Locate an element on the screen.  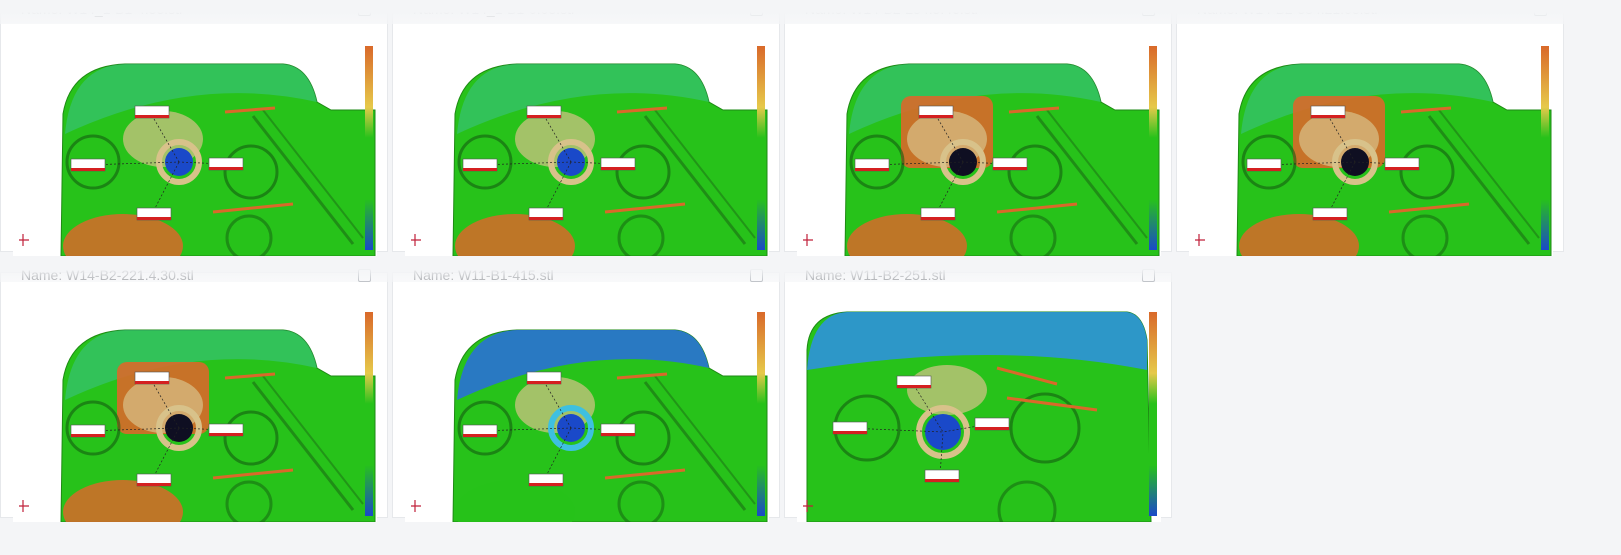
scan-card: Name: W14-B2-384.21.08.stl is located at coordinates (1370, 128).